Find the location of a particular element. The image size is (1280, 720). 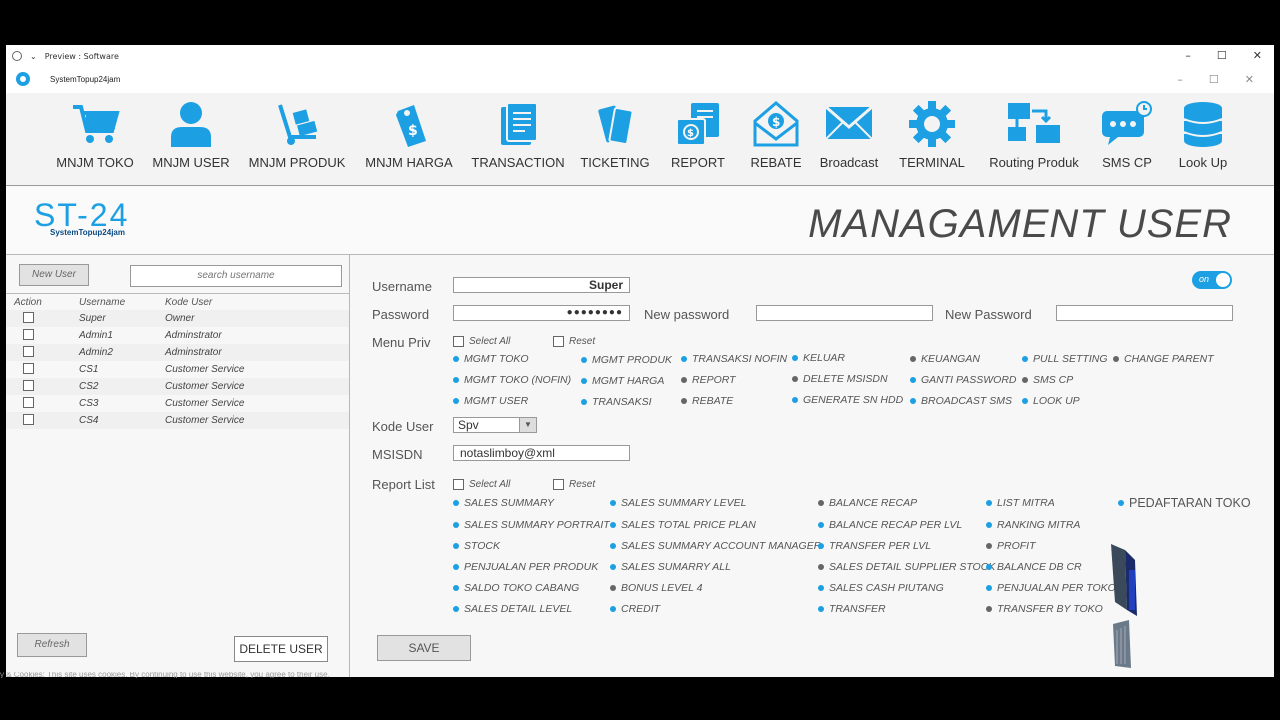

report-item: SALES DETAIL SUPPLIER STOCK is located at coordinates (906, 567).